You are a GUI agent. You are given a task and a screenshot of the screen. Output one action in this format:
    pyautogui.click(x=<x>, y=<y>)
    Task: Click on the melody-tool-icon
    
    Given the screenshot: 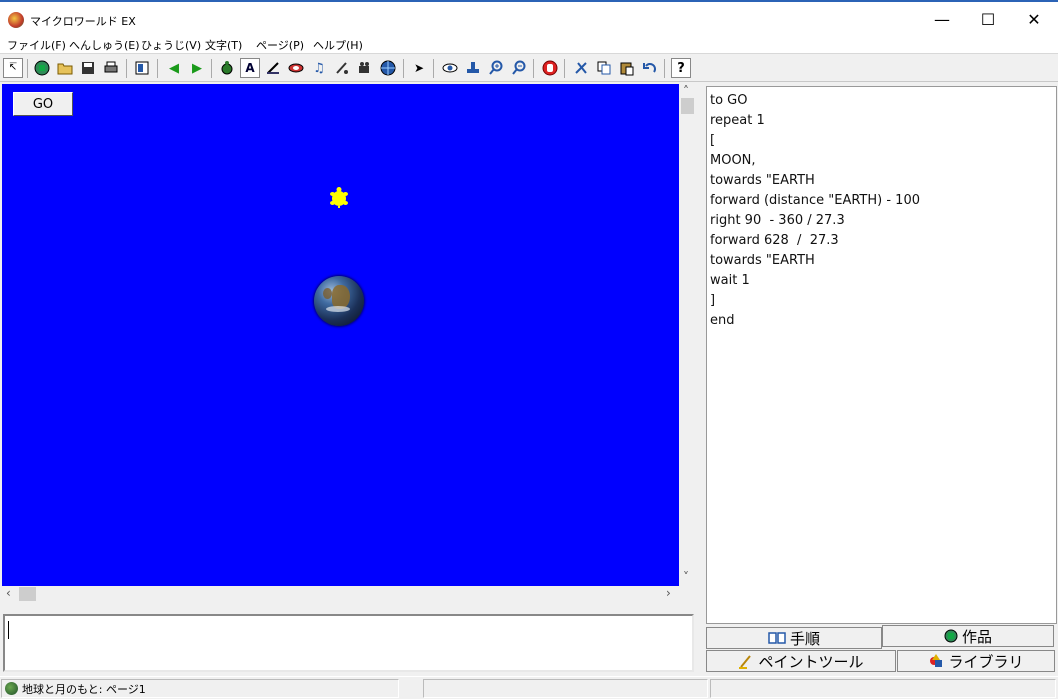 What is the action you would take?
    pyautogui.click(x=342, y=68)
    